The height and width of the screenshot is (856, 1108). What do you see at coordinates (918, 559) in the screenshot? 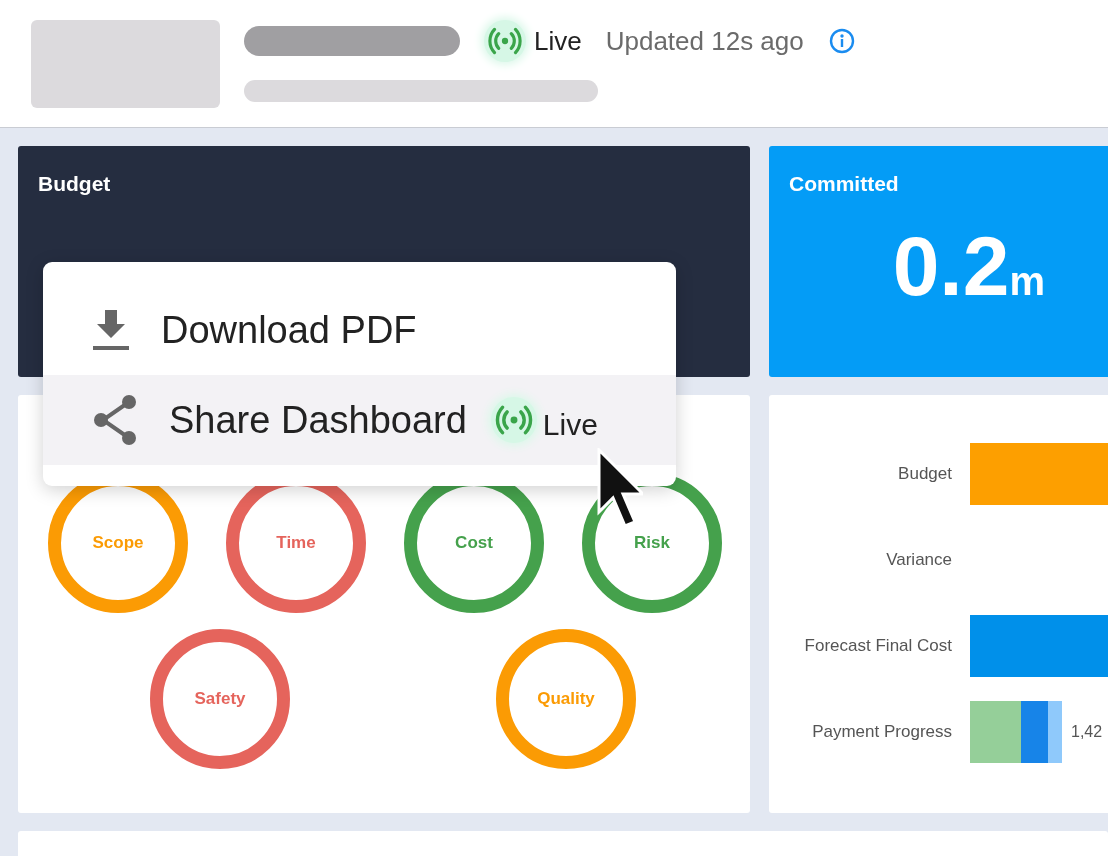
I see `bar-label: Variance` at bounding box center [918, 559].